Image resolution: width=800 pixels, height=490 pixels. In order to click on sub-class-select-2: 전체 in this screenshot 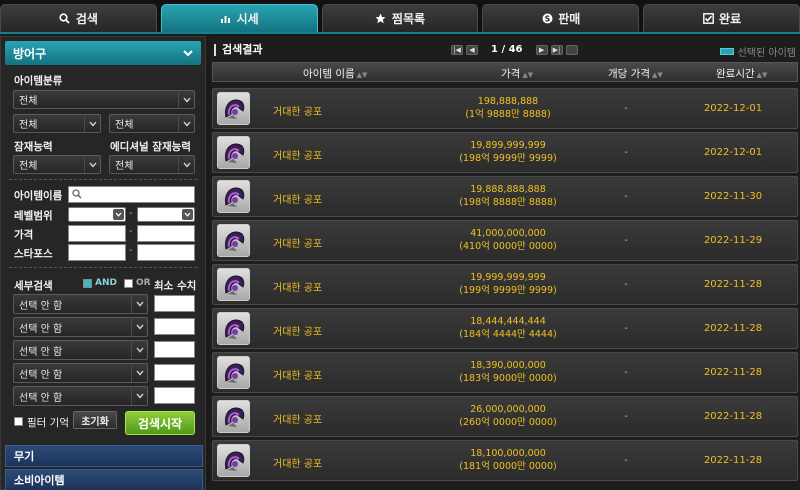, I will do `click(152, 123)`.